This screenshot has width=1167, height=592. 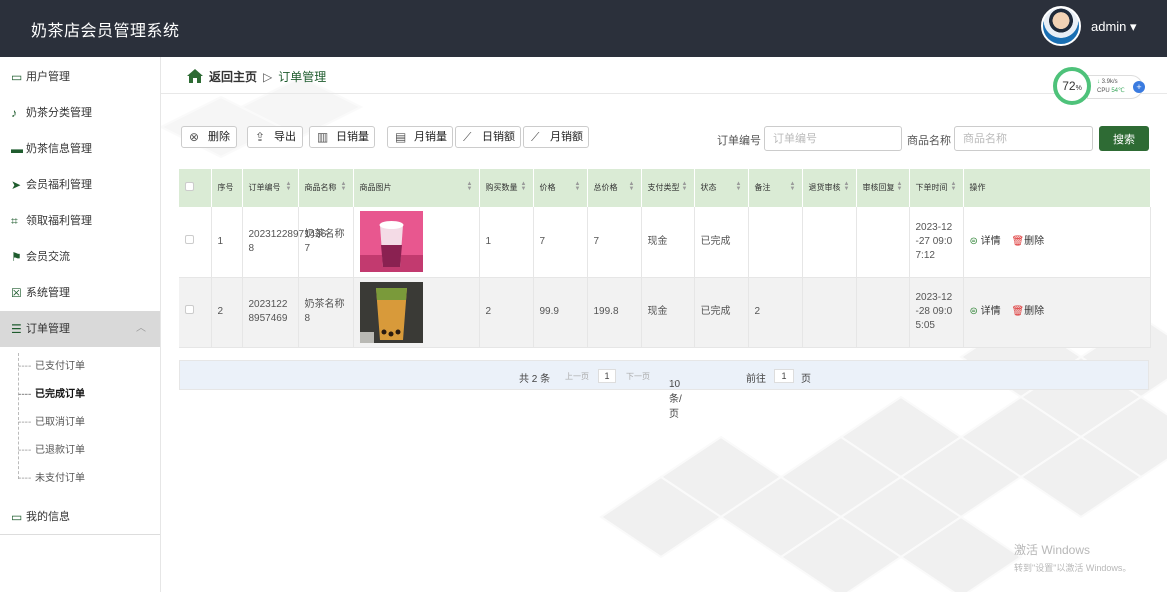 I want to click on home-icon, so click(x=195, y=76).